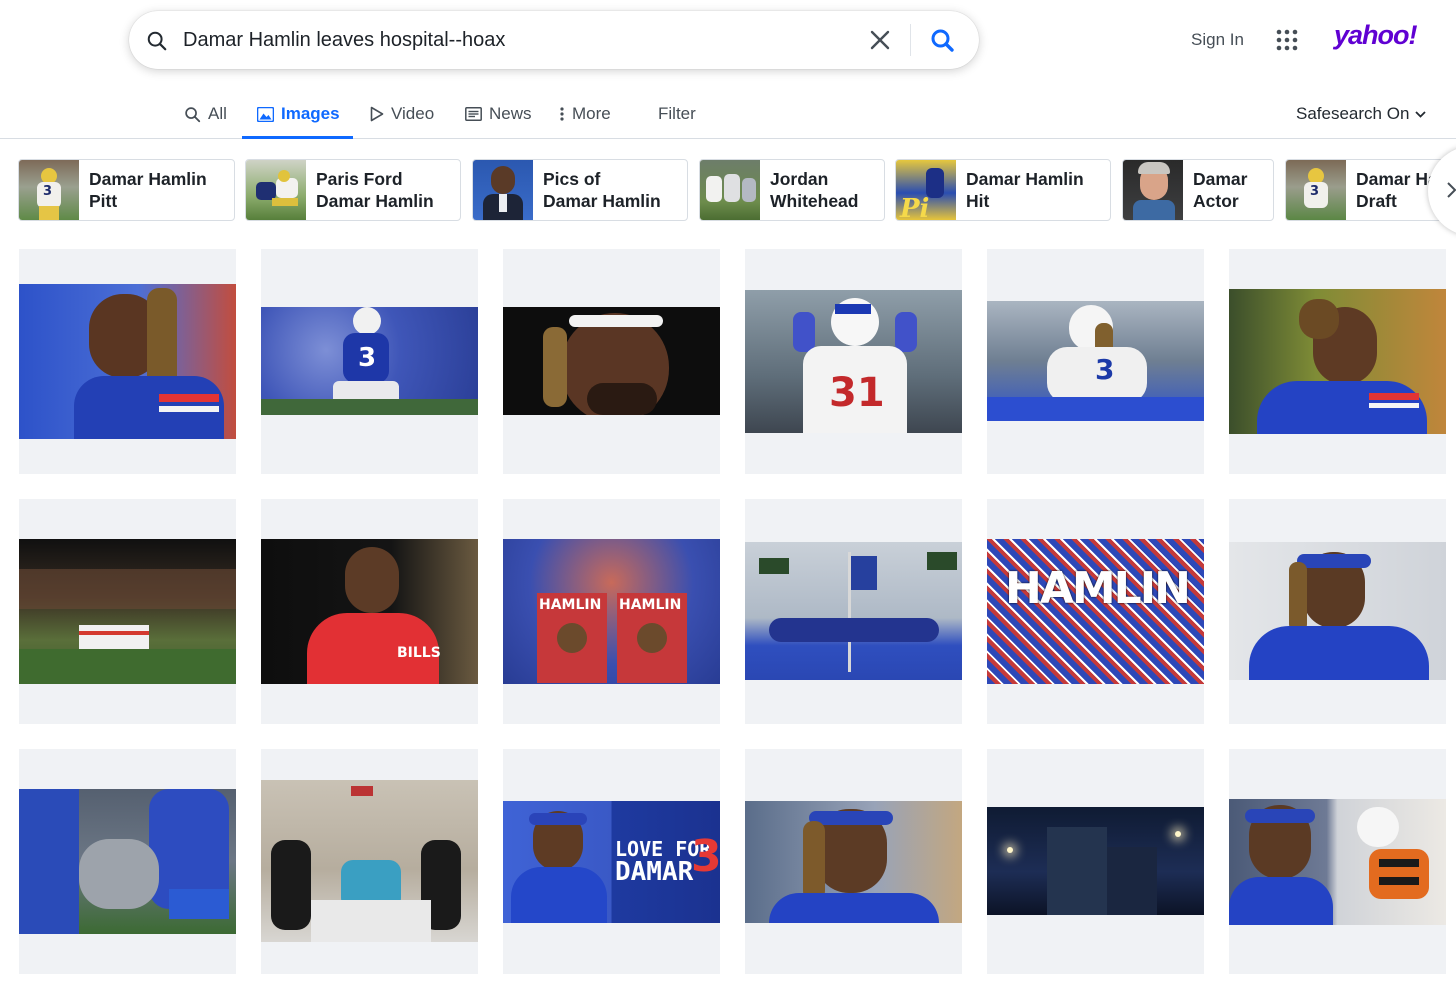  Describe the element at coordinates (1376, 35) in the screenshot. I see `yahoo-logo: yahoo!` at that location.